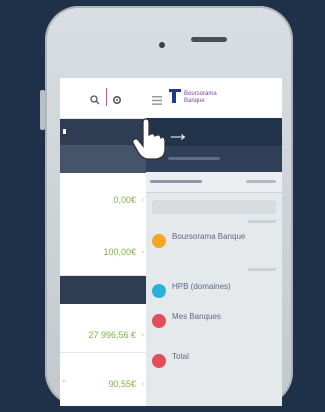 Image resolution: width=325 pixels, height=412 pixels. I want to click on section-header-dark, so click(103, 290).